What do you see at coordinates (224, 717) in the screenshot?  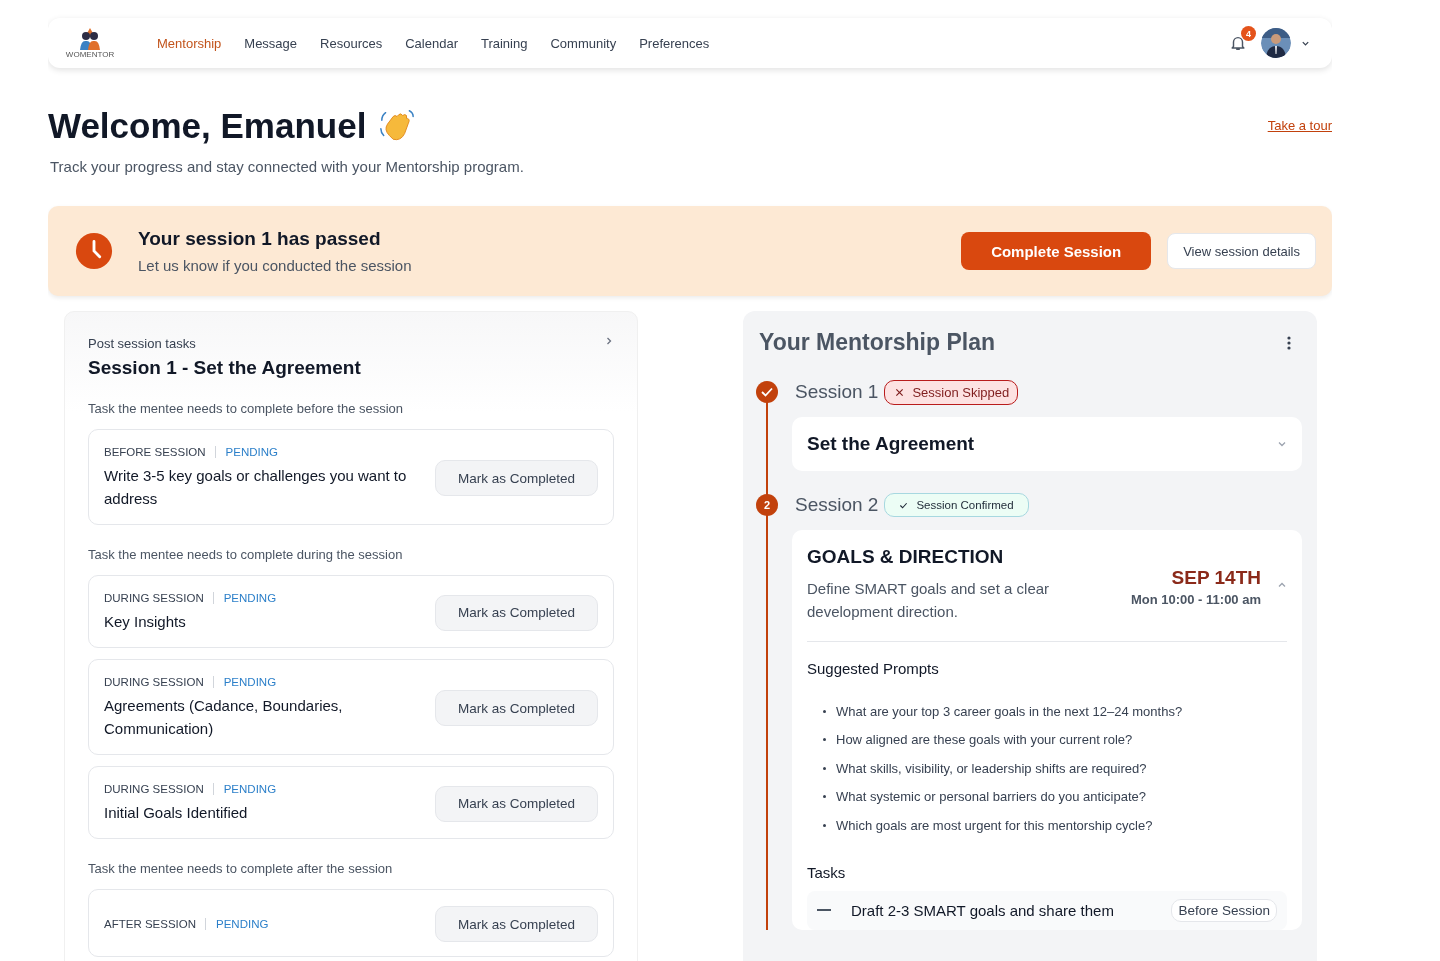 I see `task-text: Agreements (Cadance, Boundaries, Communication)` at bounding box center [224, 717].